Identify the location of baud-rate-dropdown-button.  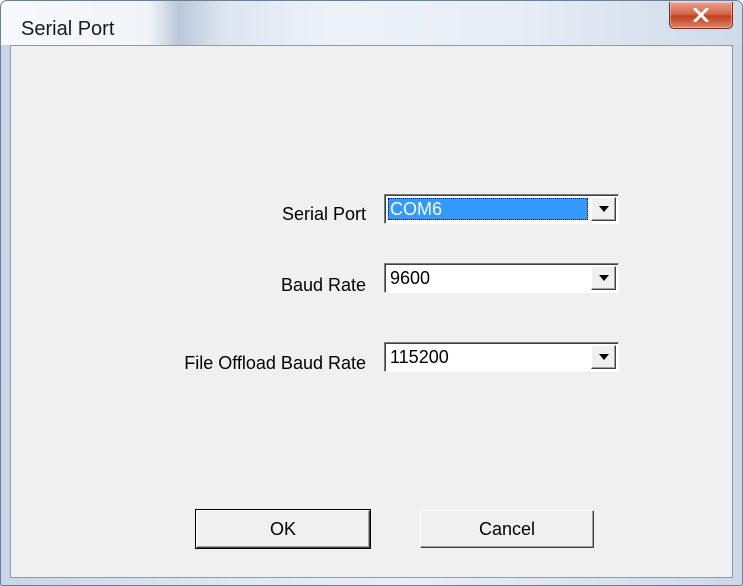
(603, 278).